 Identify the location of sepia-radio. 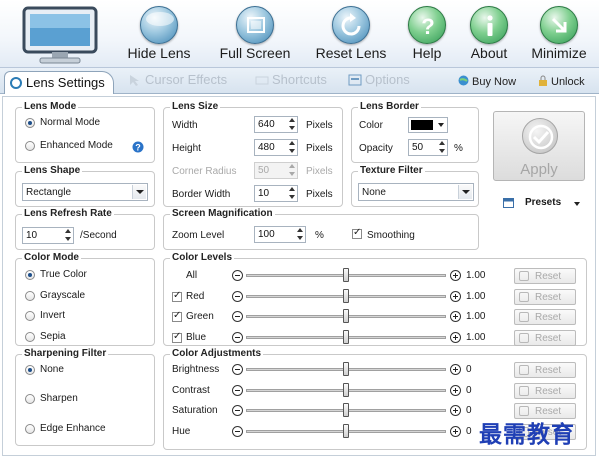
(30, 337).